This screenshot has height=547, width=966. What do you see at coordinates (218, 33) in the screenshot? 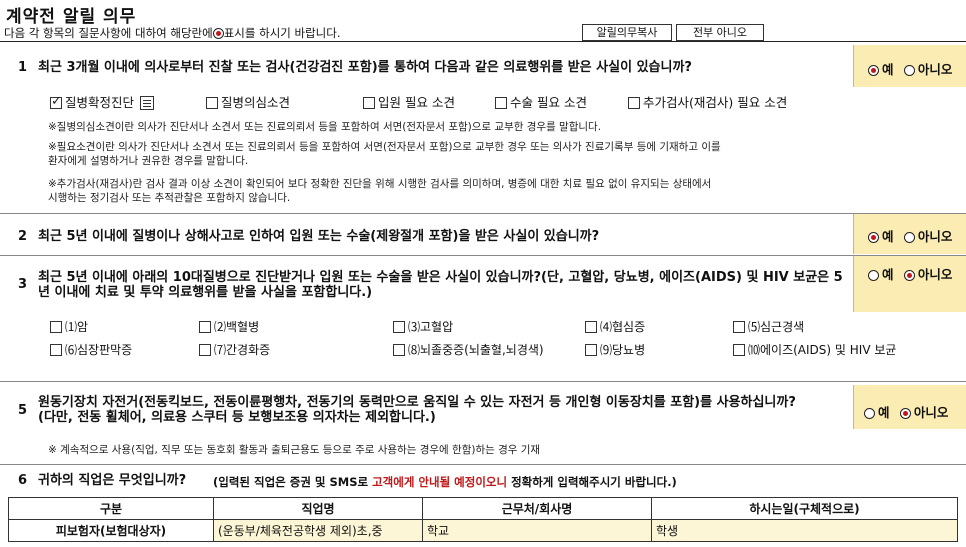
I see `radio-example-icon` at bounding box center [218, 33].